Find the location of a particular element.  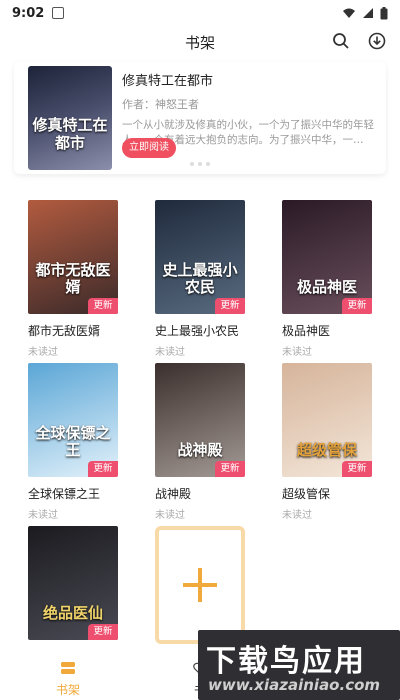

book-item: 全球保镖之王 更新 全球保镖之王 未读过 is located at coordinates (73, 442).